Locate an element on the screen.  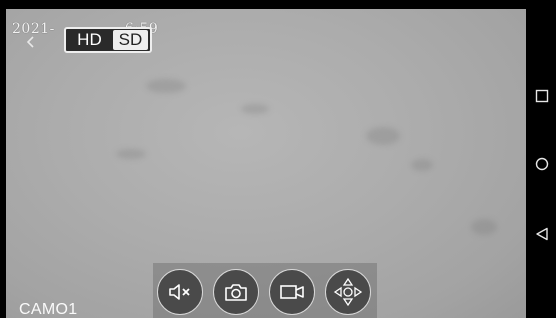
record-button is located at coordinates (292, 292).